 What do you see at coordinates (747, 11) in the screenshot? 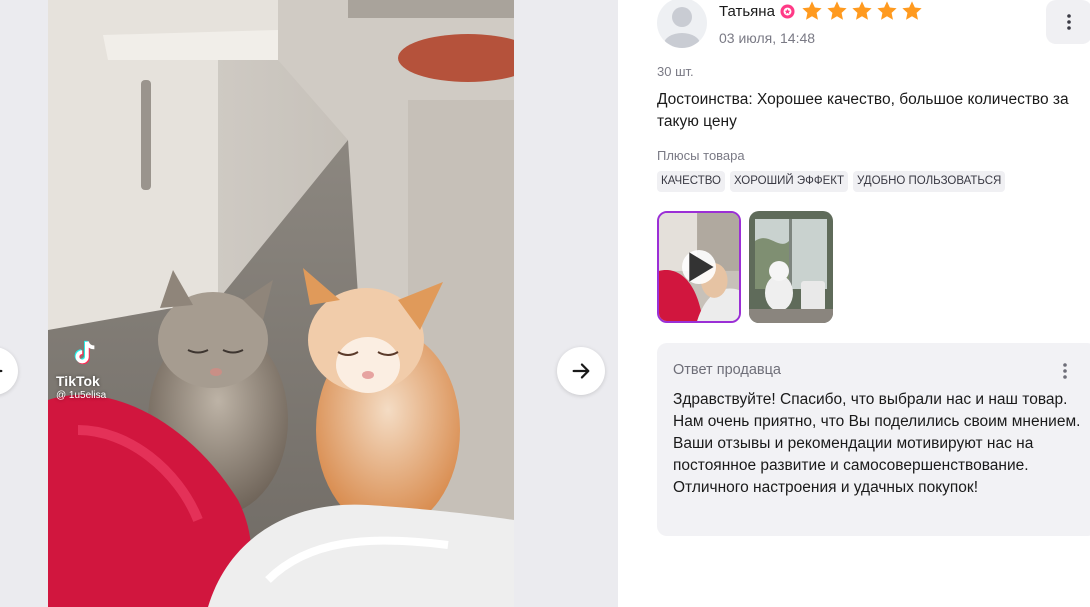
I see `author-name: Татьяна` at bounding box center [747, 11].